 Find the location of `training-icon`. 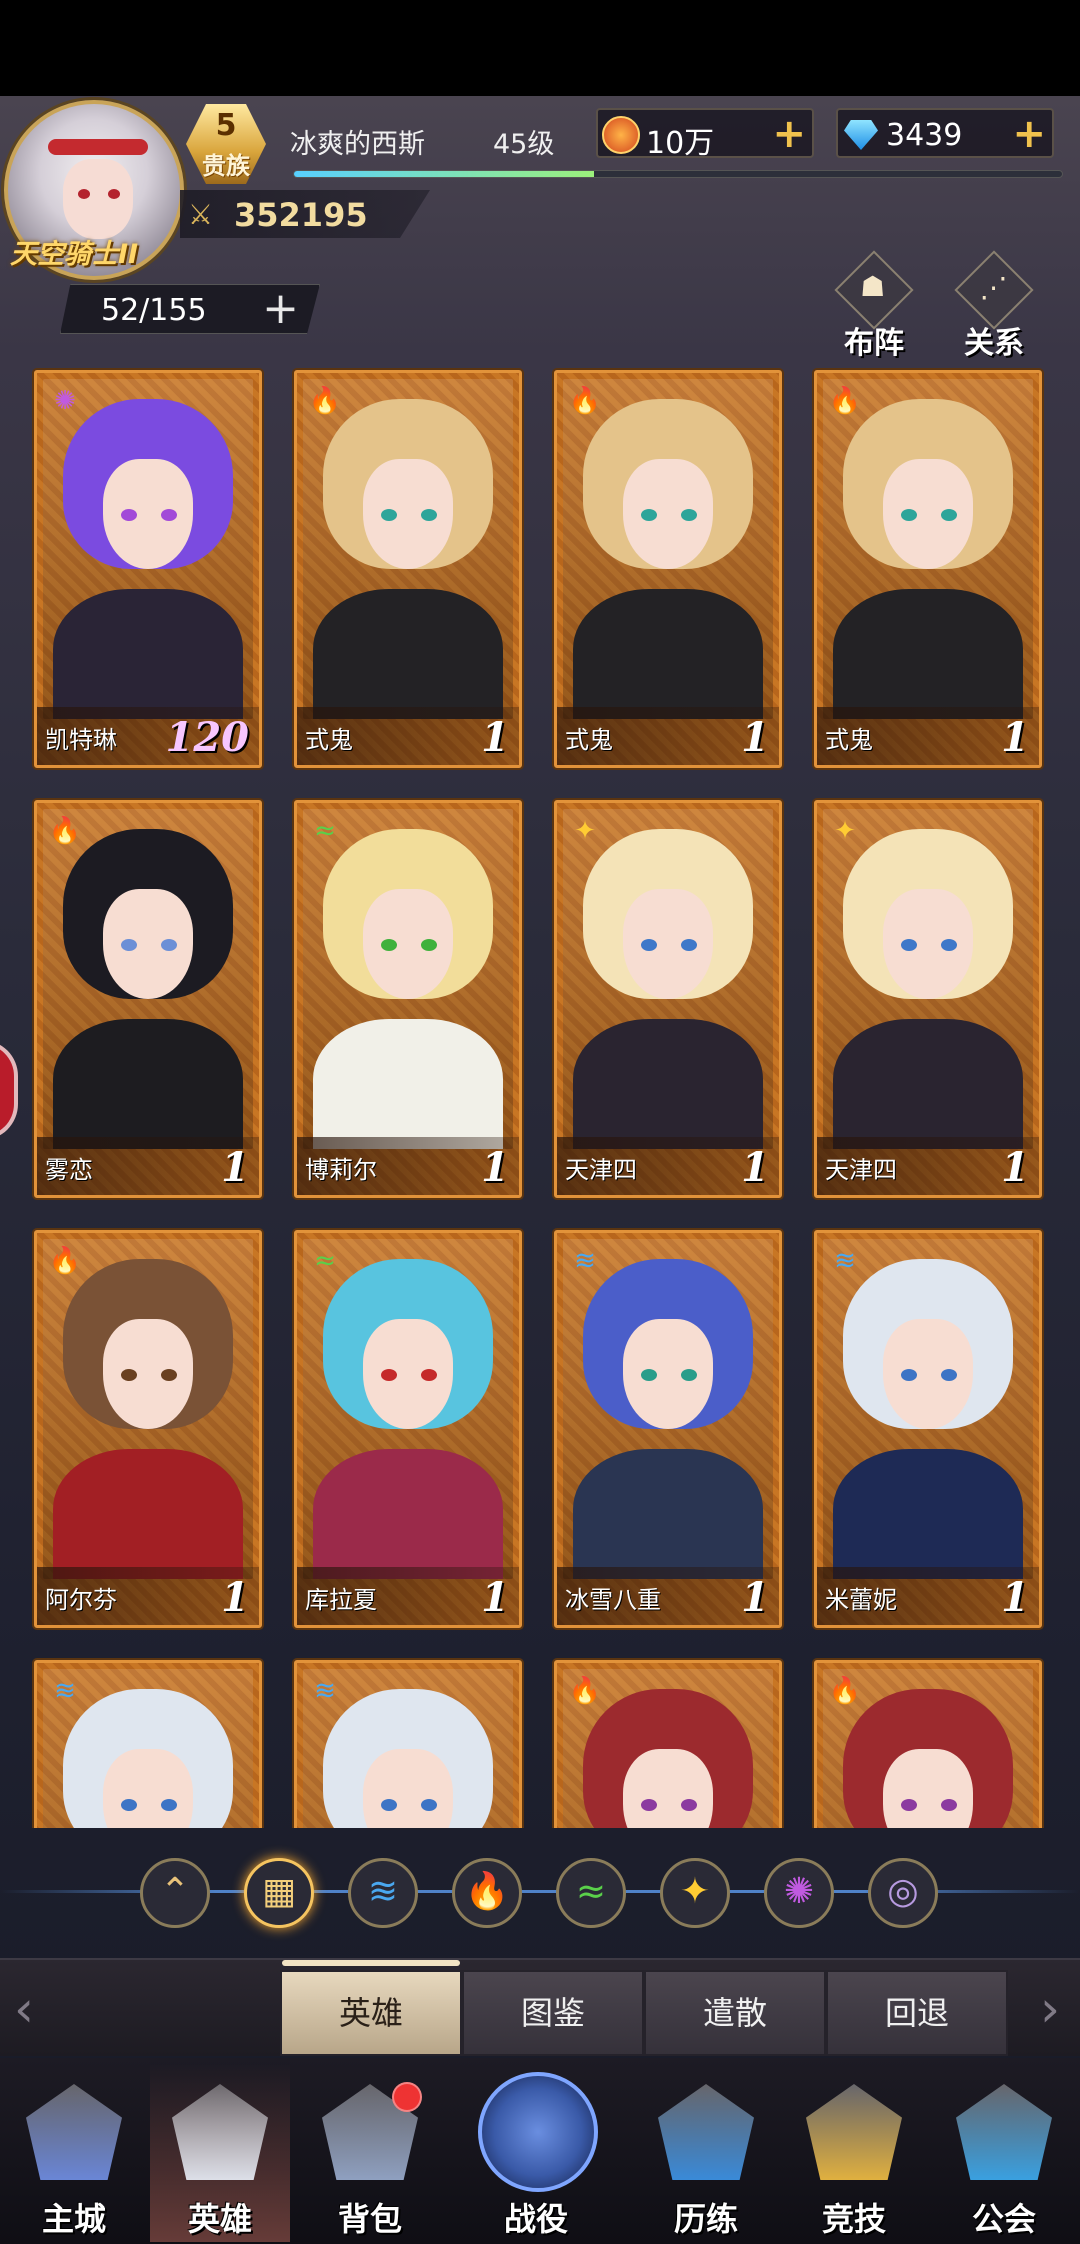

training-icon is located at coordinates (706, 2132).